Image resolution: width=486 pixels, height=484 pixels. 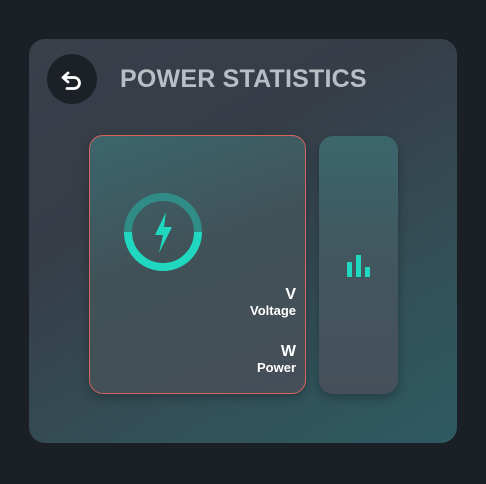 What do you see at coordinates (273, 310) in the screenshot?
I see `voltage-label: Voltage` at bounding box center [273, 310].